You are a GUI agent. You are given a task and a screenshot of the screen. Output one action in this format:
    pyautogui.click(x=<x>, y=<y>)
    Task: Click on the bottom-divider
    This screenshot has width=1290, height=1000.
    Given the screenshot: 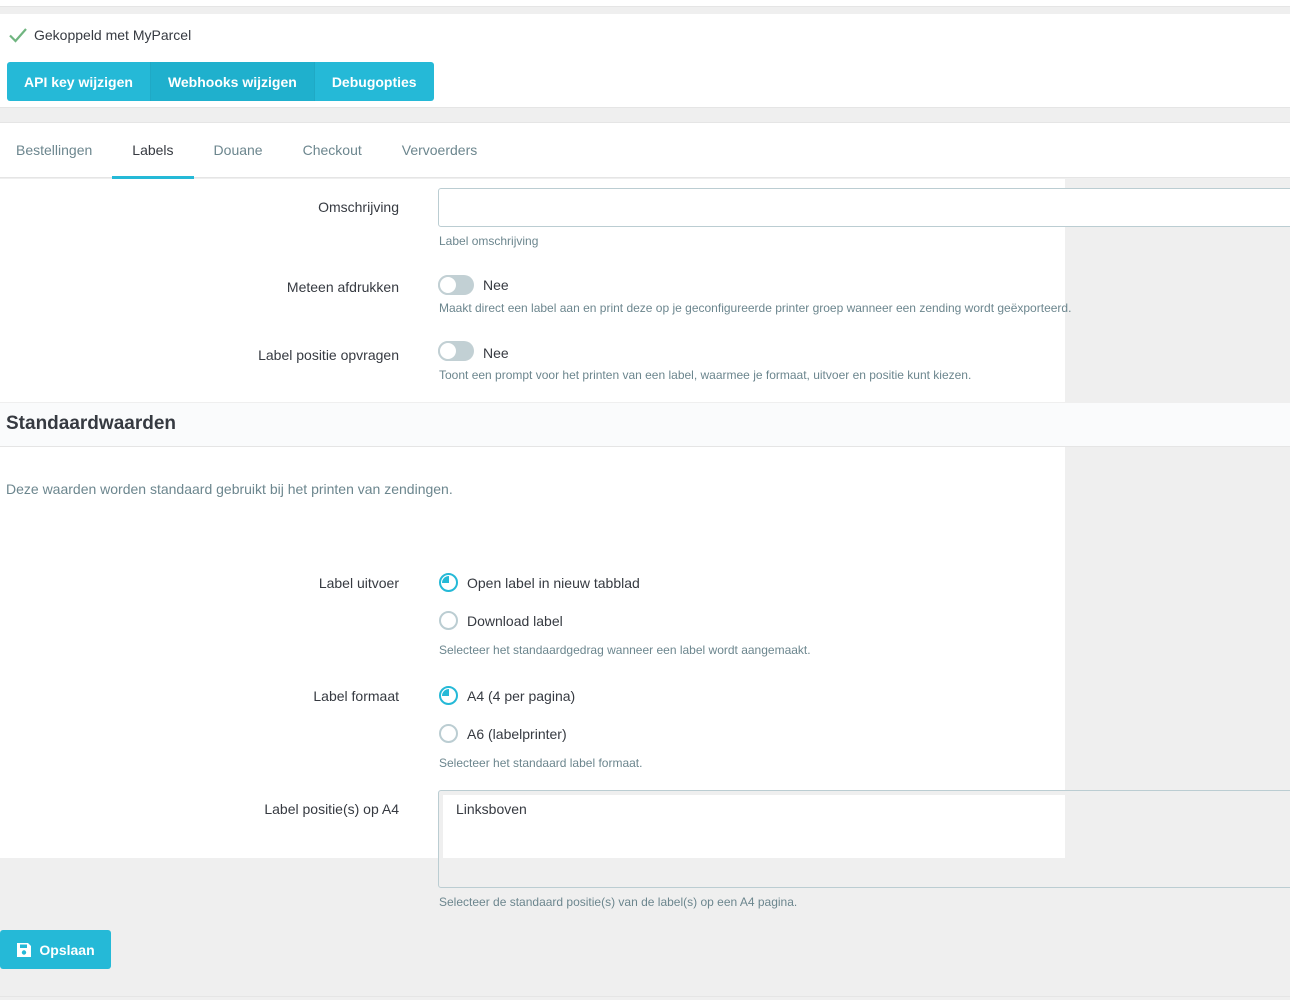 What is the action you would take?
    pyautogui.click(x=645, y=996)
    